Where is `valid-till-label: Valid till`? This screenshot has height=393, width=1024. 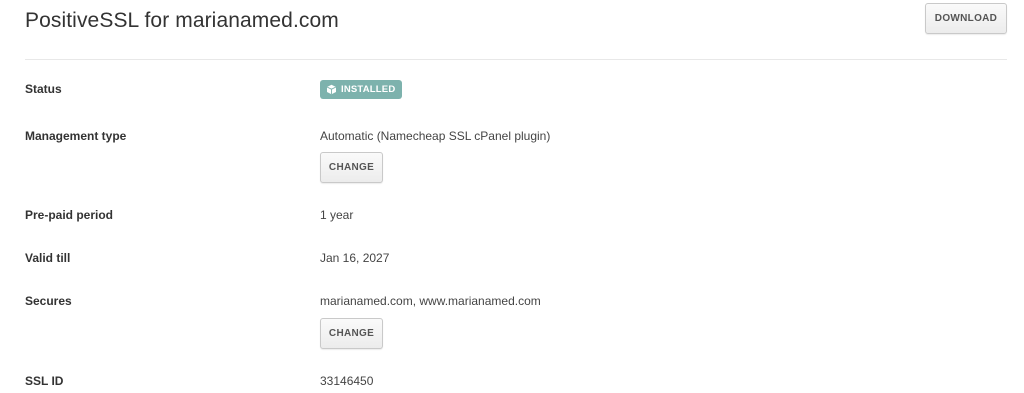 valid-till-label: Valid till is located at coordinates (48, 258).